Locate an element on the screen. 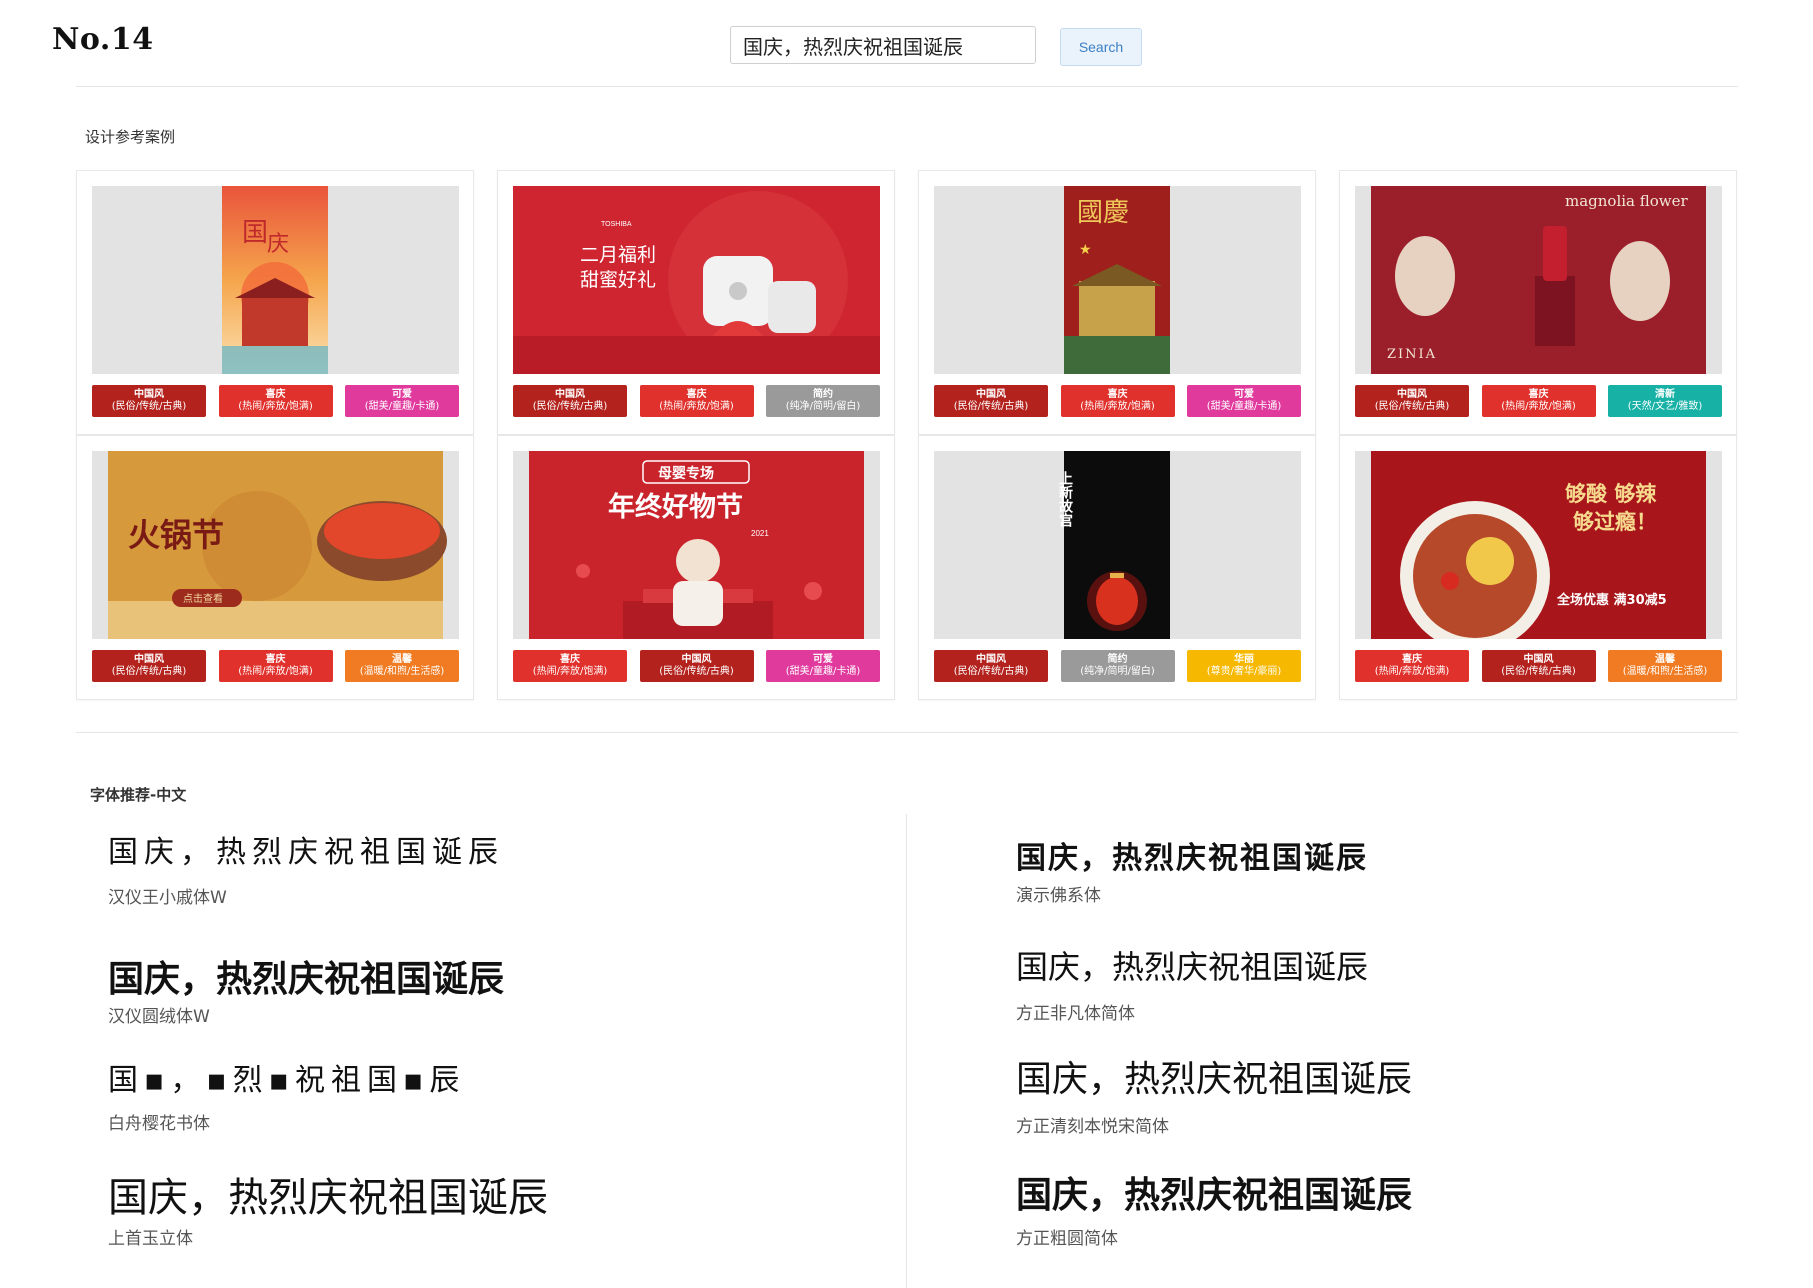 Image resolution: width=1813 pixels, height=1288 pixels. case-thumbnail: 母婴专场 年终好物节 2021 is located at coordinates (696, 545).